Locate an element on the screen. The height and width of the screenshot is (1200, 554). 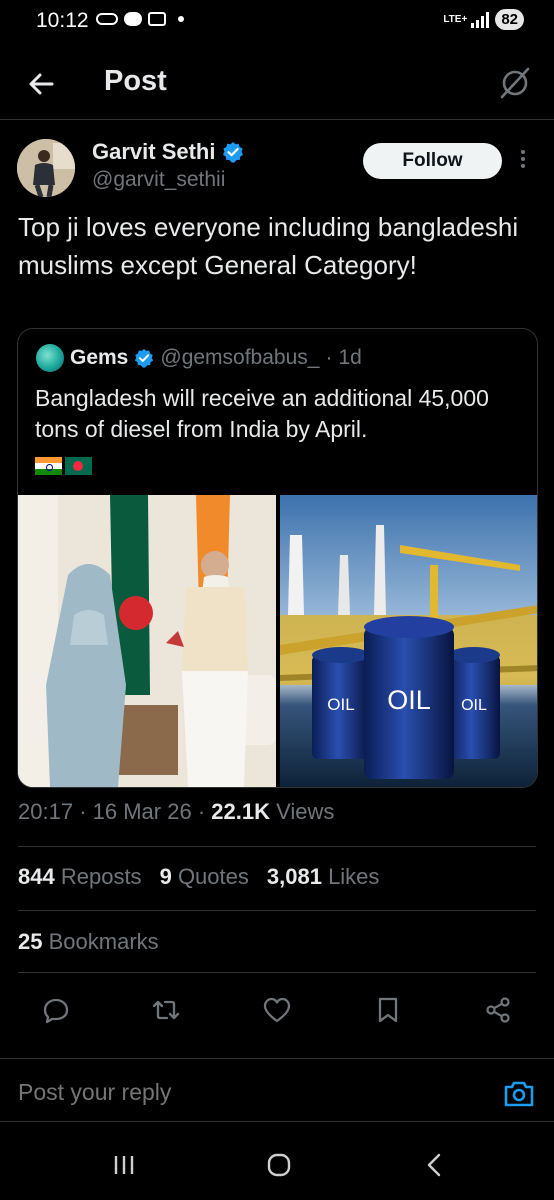
views-count: 22.1K is located at coordinates (240, 811).